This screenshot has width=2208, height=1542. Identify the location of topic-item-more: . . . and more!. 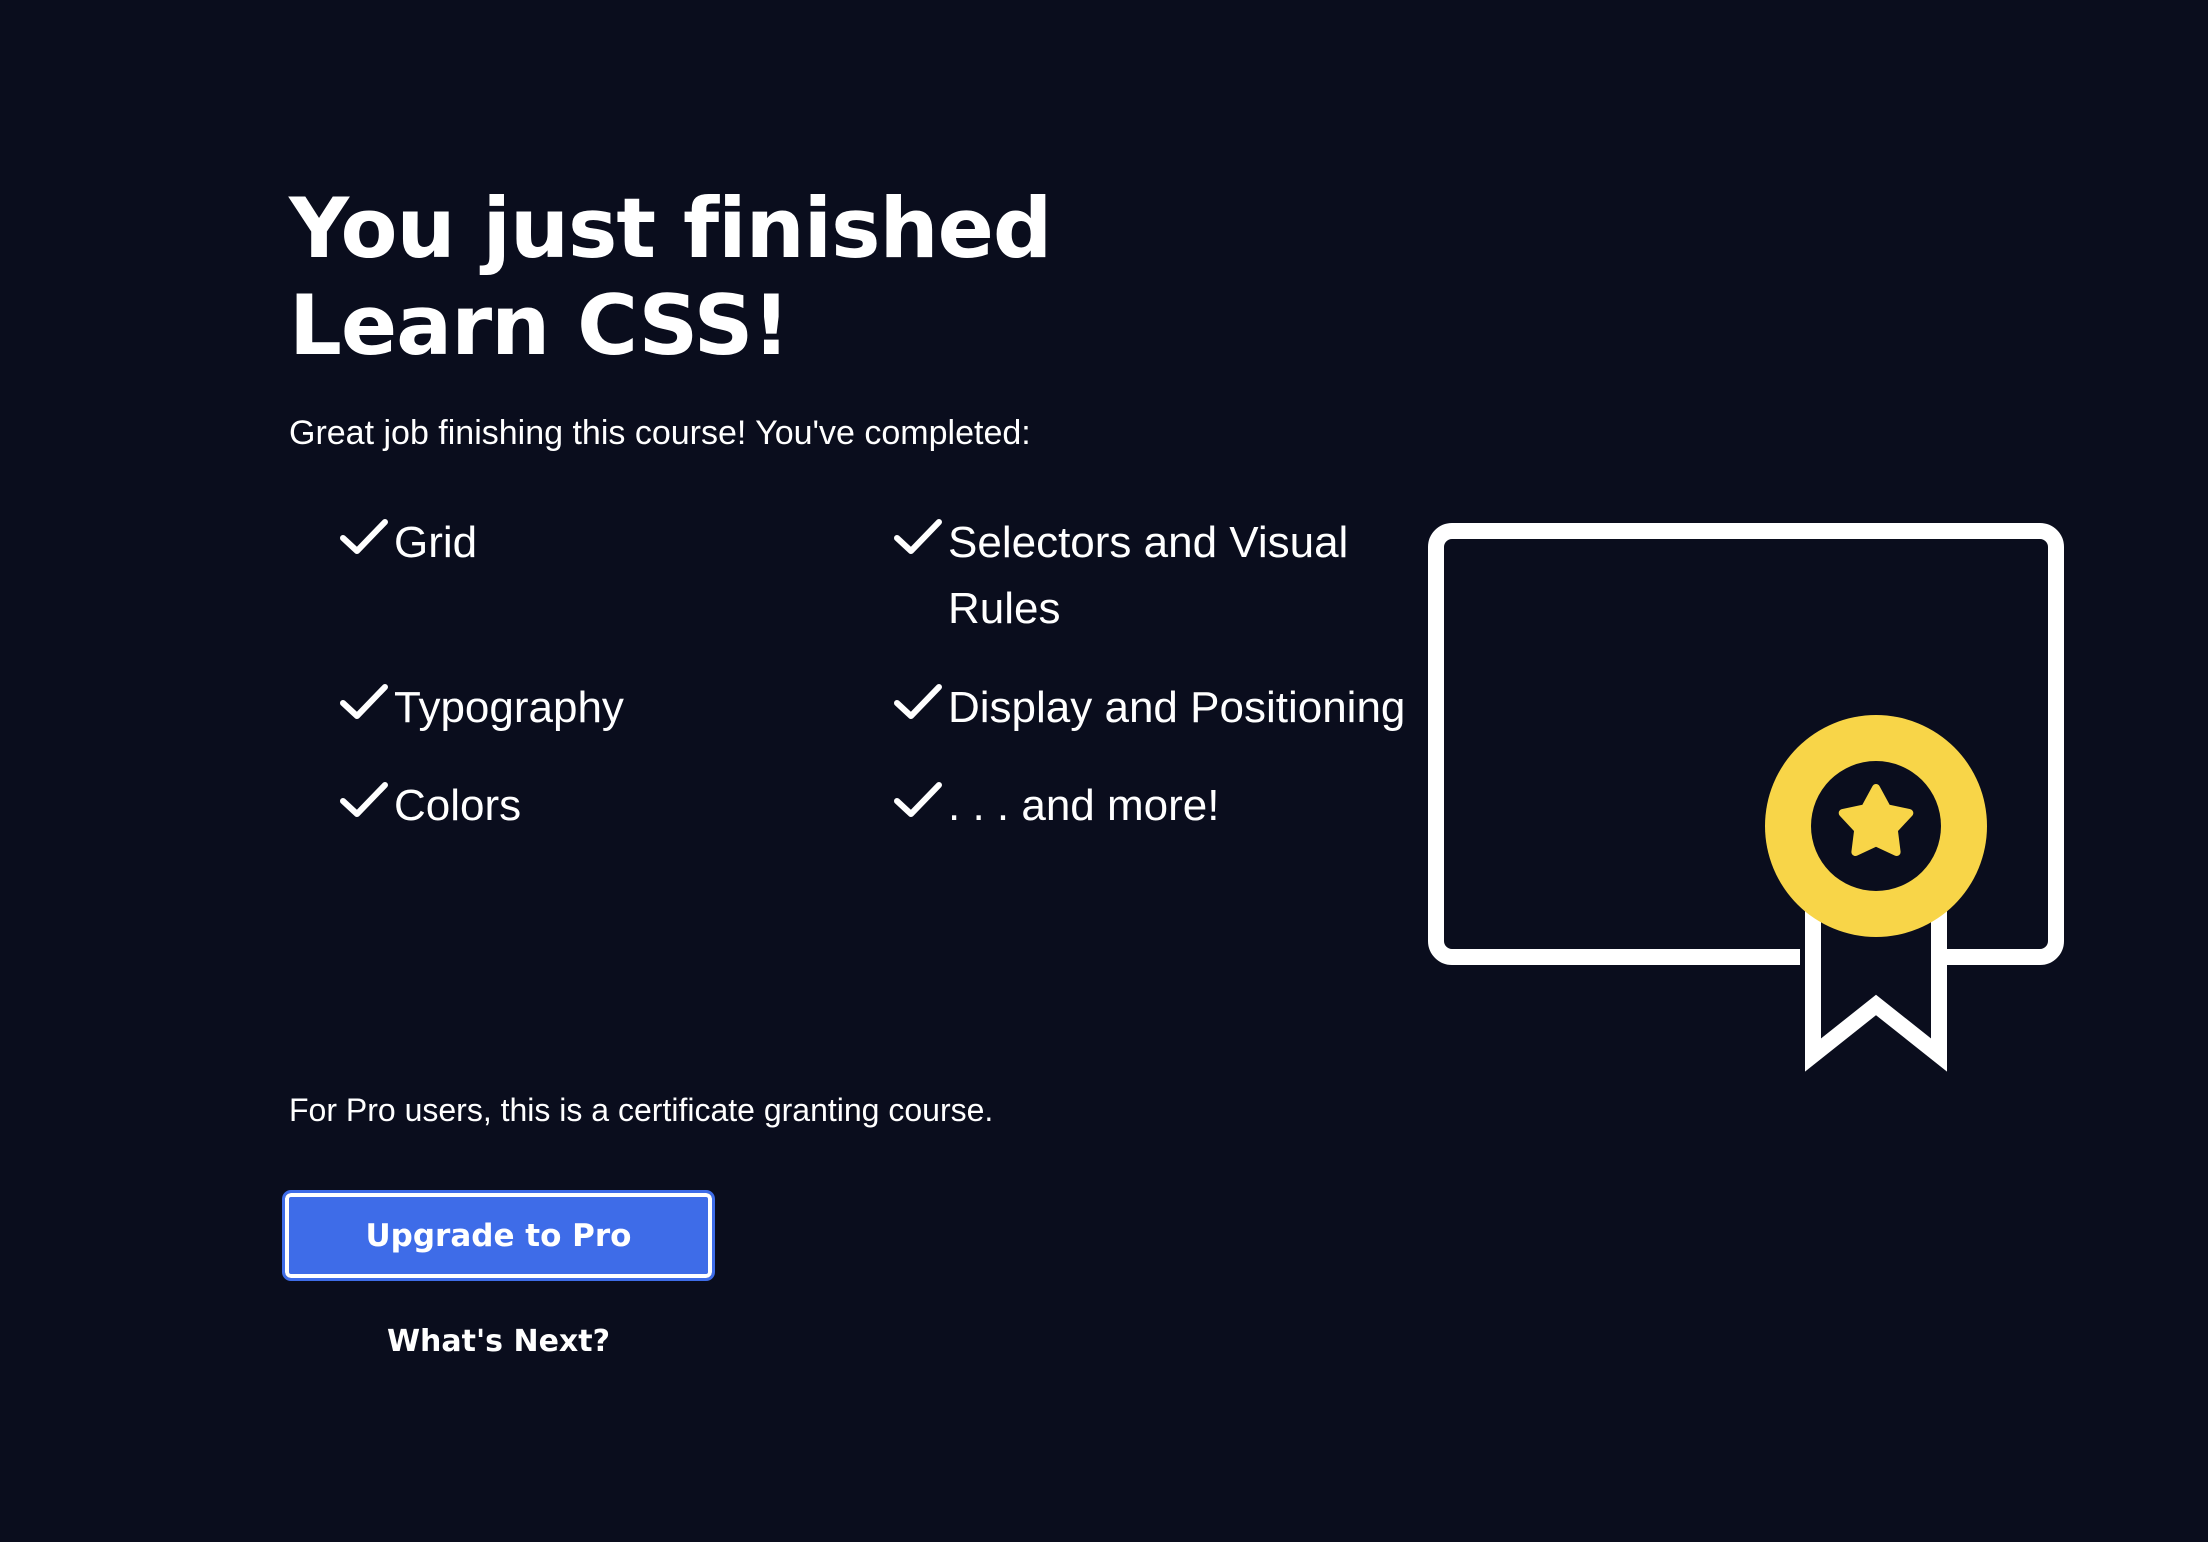
(1156, 806).